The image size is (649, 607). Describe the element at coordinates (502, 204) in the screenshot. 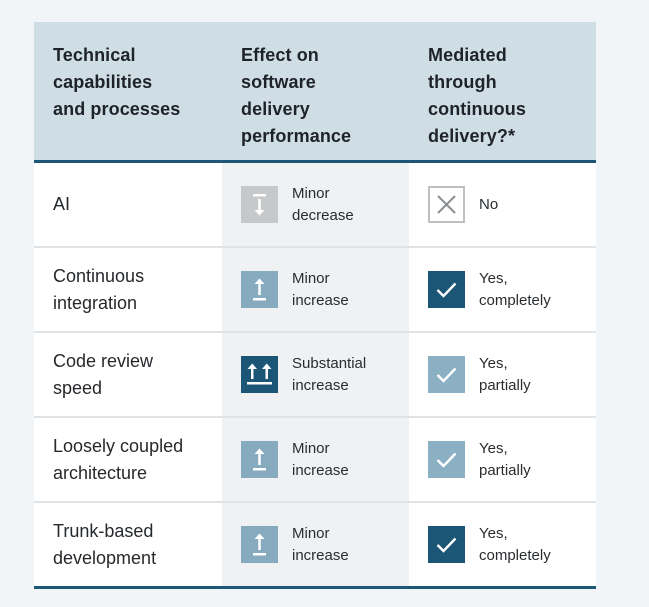

I see `mediated-cell: No` at that location.